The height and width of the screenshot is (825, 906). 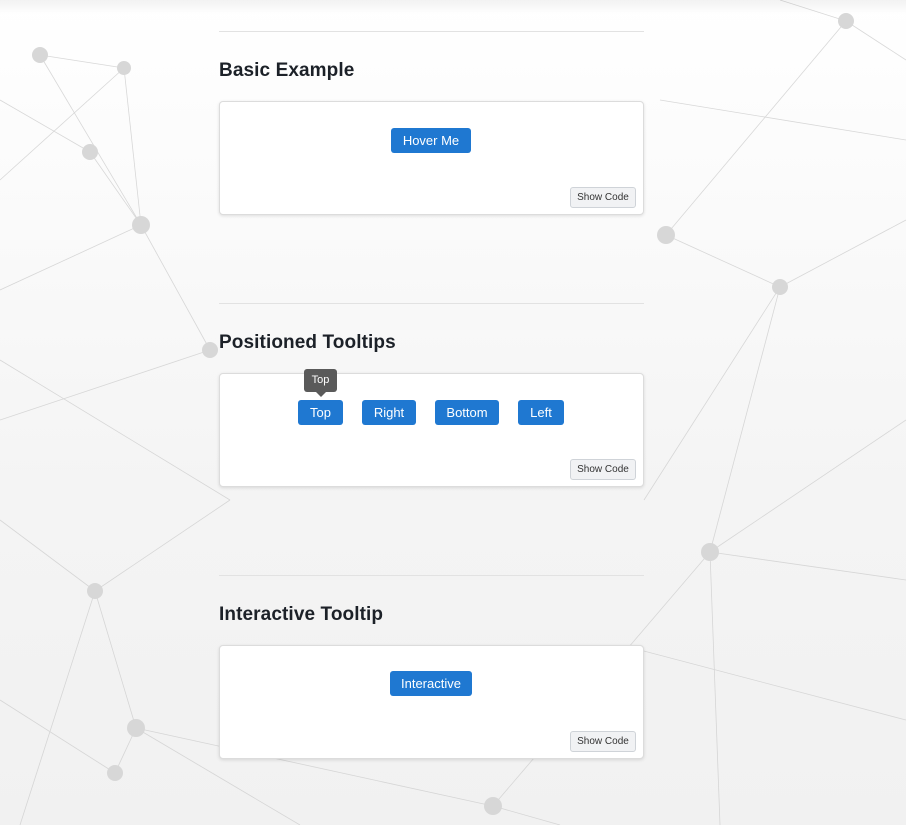 I want to click on tooltip-left-button: Left, so click(x=541, y=412).